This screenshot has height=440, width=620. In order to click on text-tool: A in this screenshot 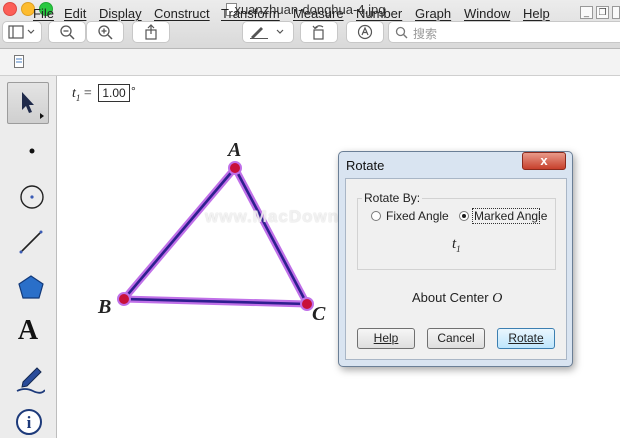, I will do `click(28, 331)`.